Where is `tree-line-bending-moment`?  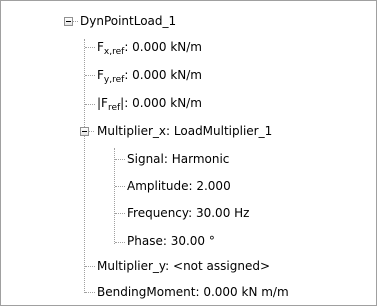 tree-line-bending-moment is located at coordinates (90, 292).